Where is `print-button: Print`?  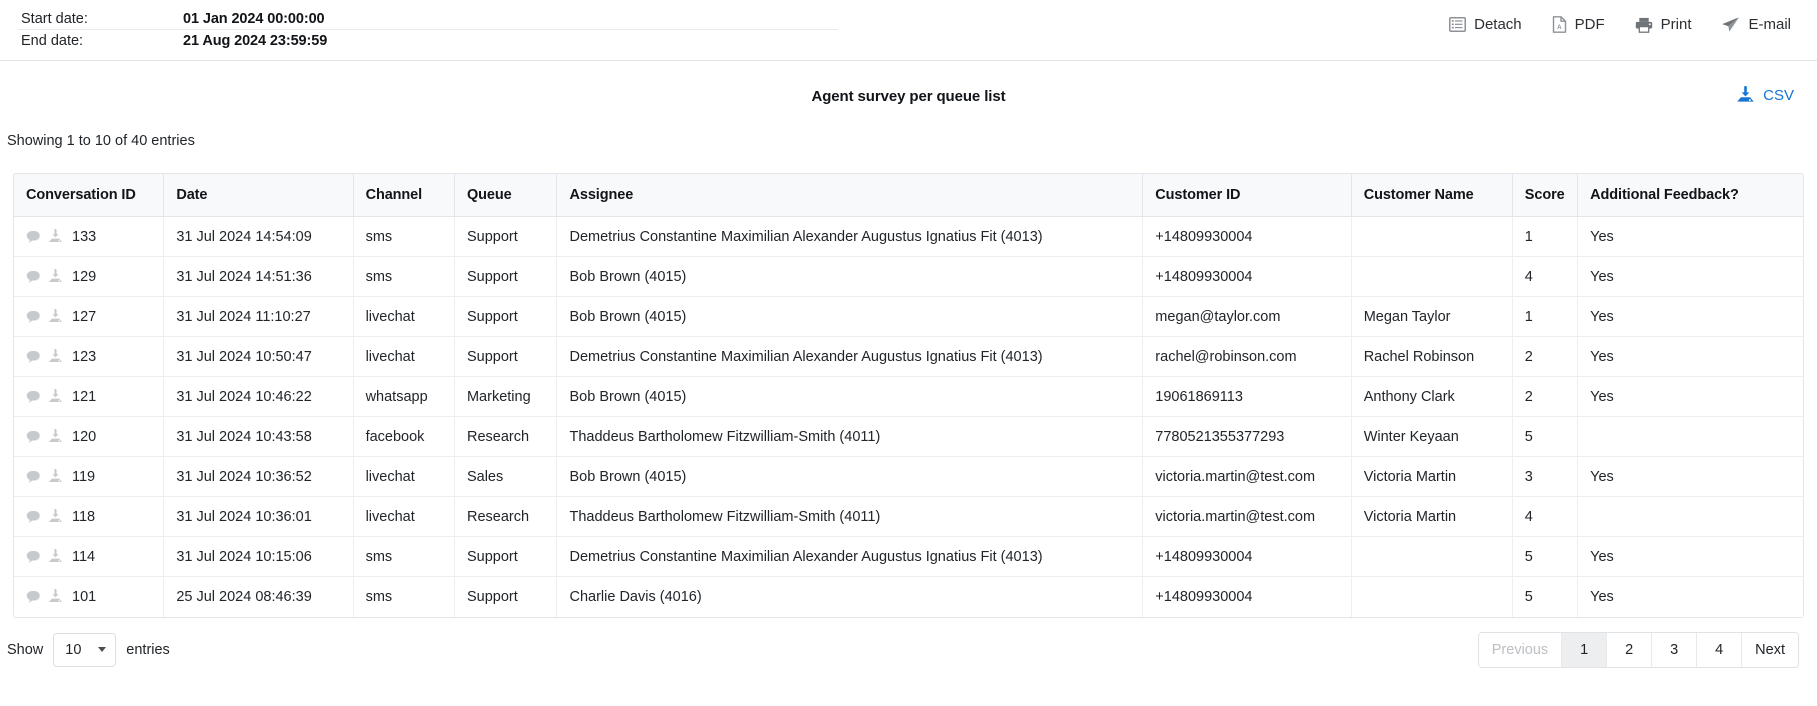
print-button: Print is located at coordinates (1663, 25).